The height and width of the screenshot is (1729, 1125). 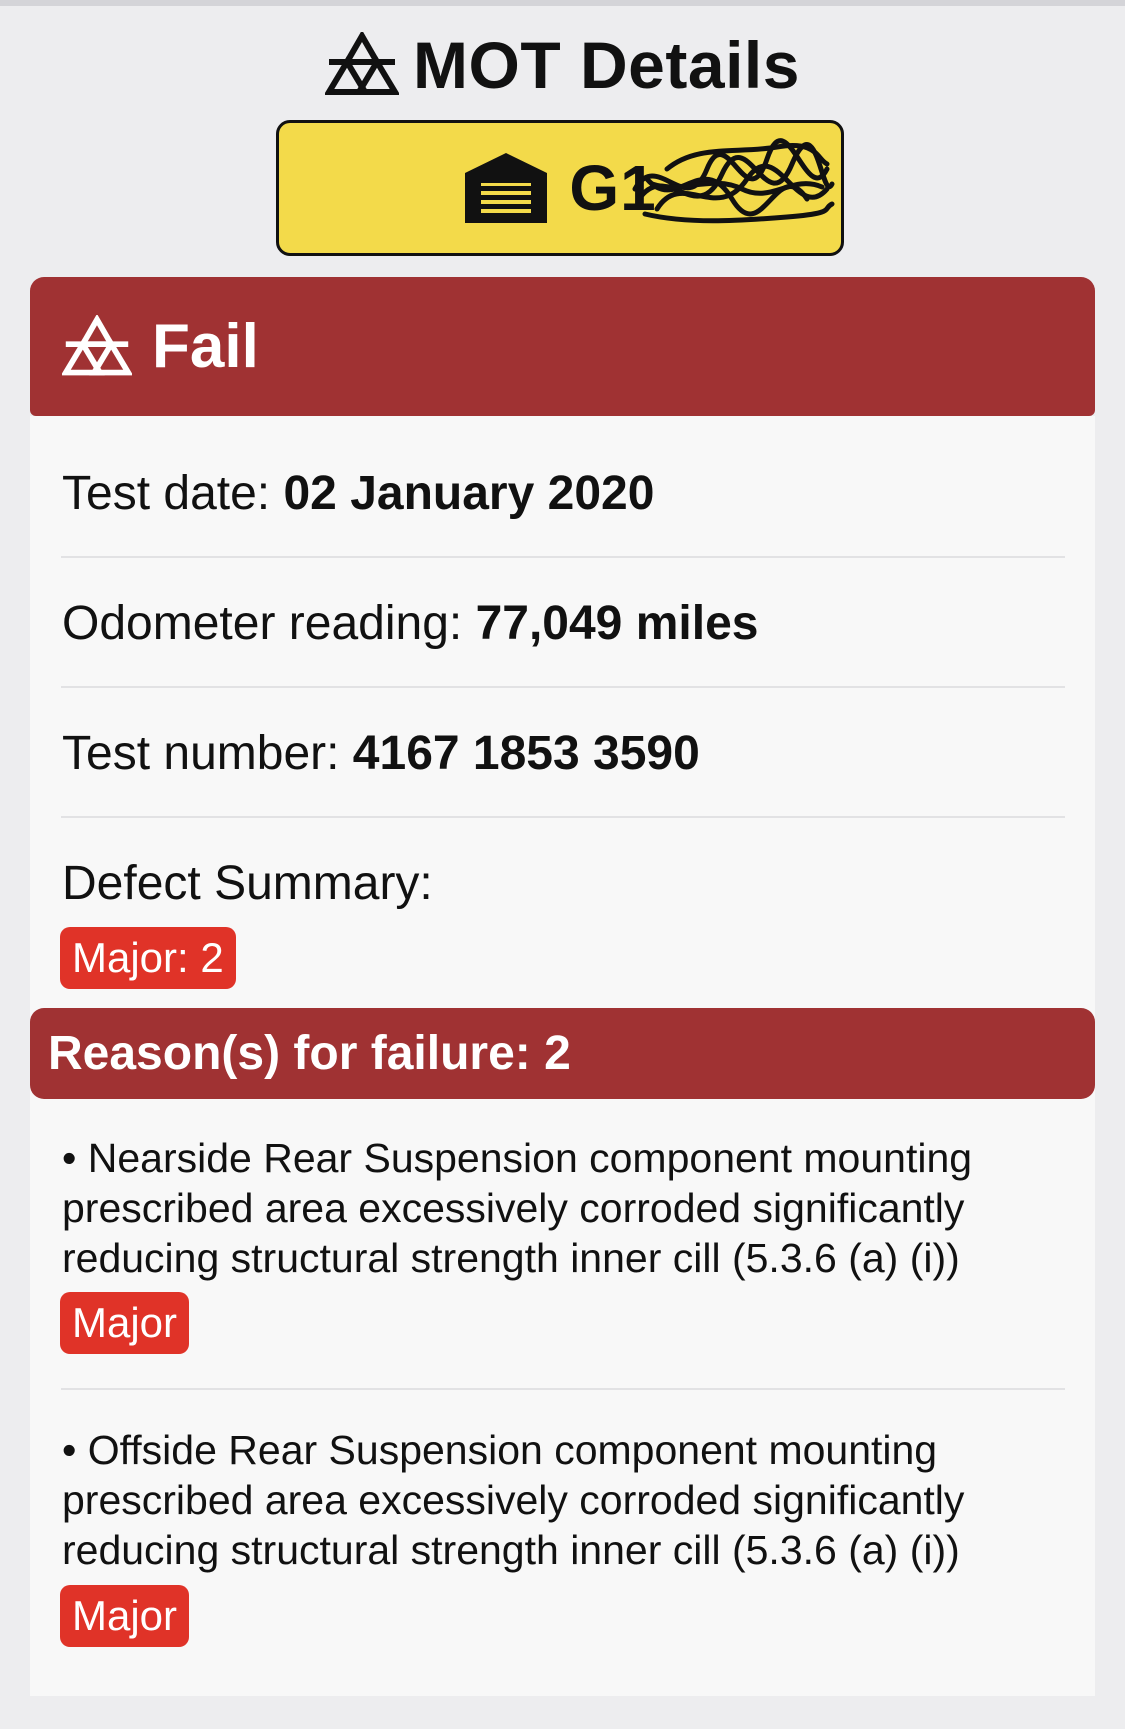 I want to click on test-date-row: Test date: 02 January 2020, so click(x=563, y=493).